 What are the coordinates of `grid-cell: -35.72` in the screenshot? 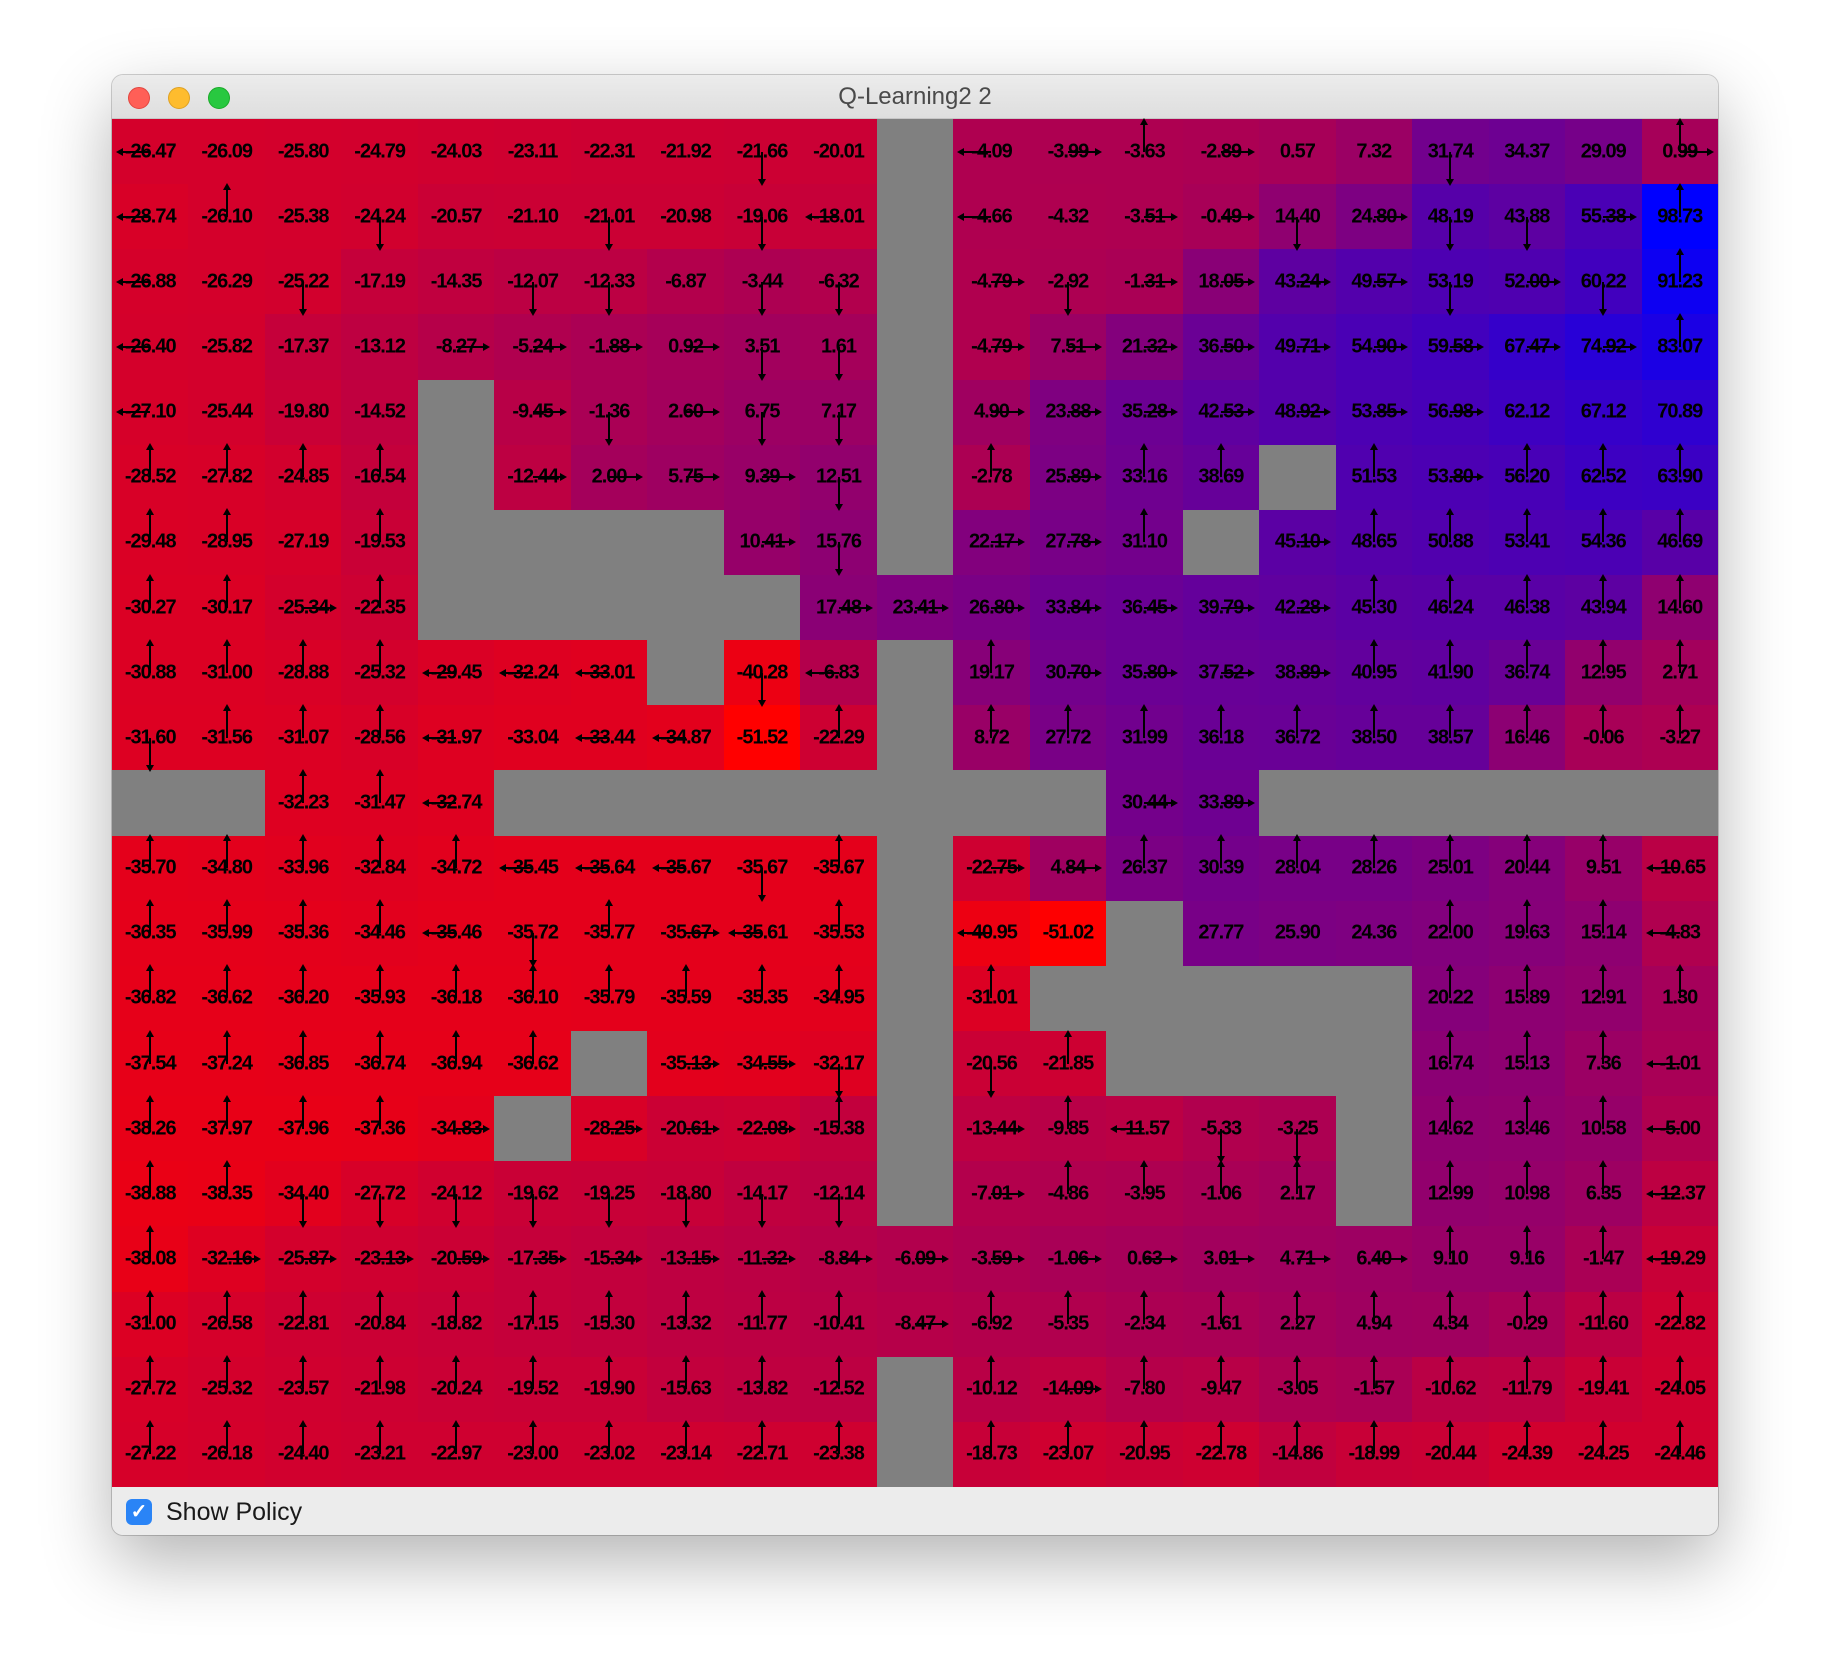 It's located at (532, 934).